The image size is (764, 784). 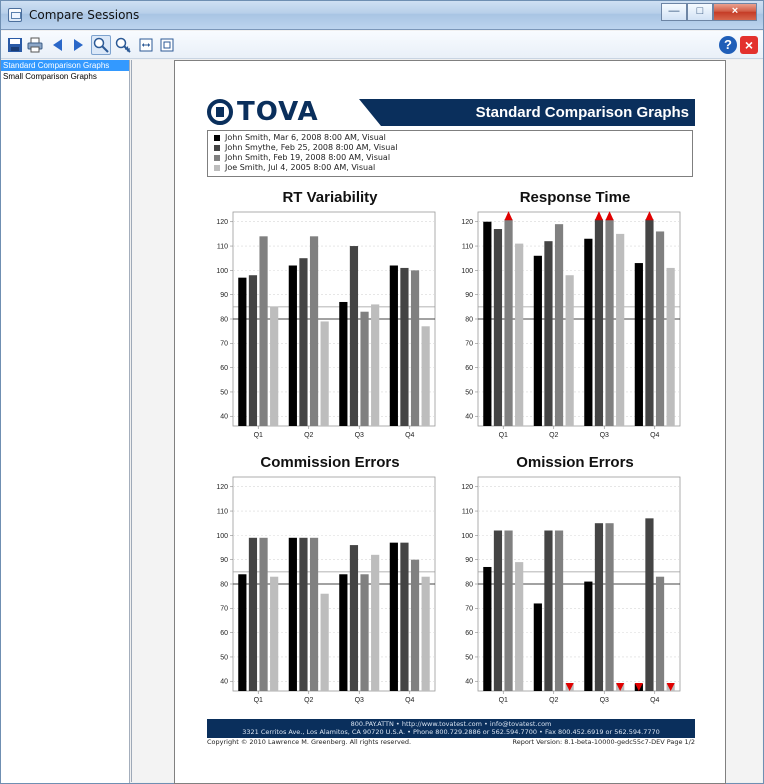 What do you see at coordinates (15, 15) in the screenshot?
I see `app-icon` at bounding box center [15, 15].